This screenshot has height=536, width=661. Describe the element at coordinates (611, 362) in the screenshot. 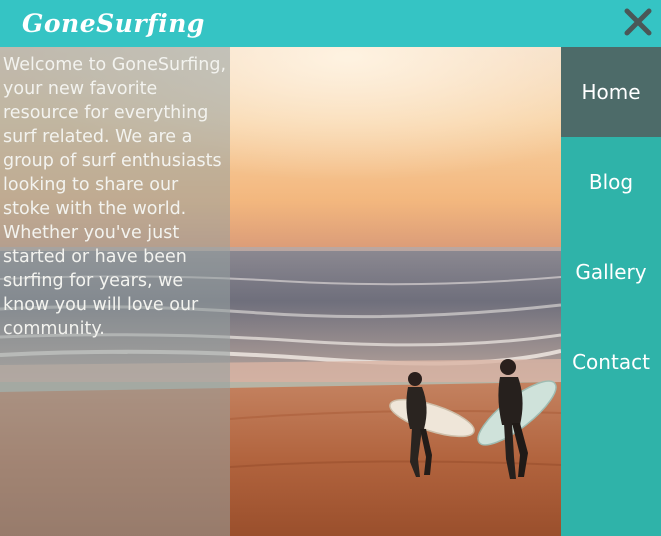

I see `nav-item-contact: Contact` at that location.